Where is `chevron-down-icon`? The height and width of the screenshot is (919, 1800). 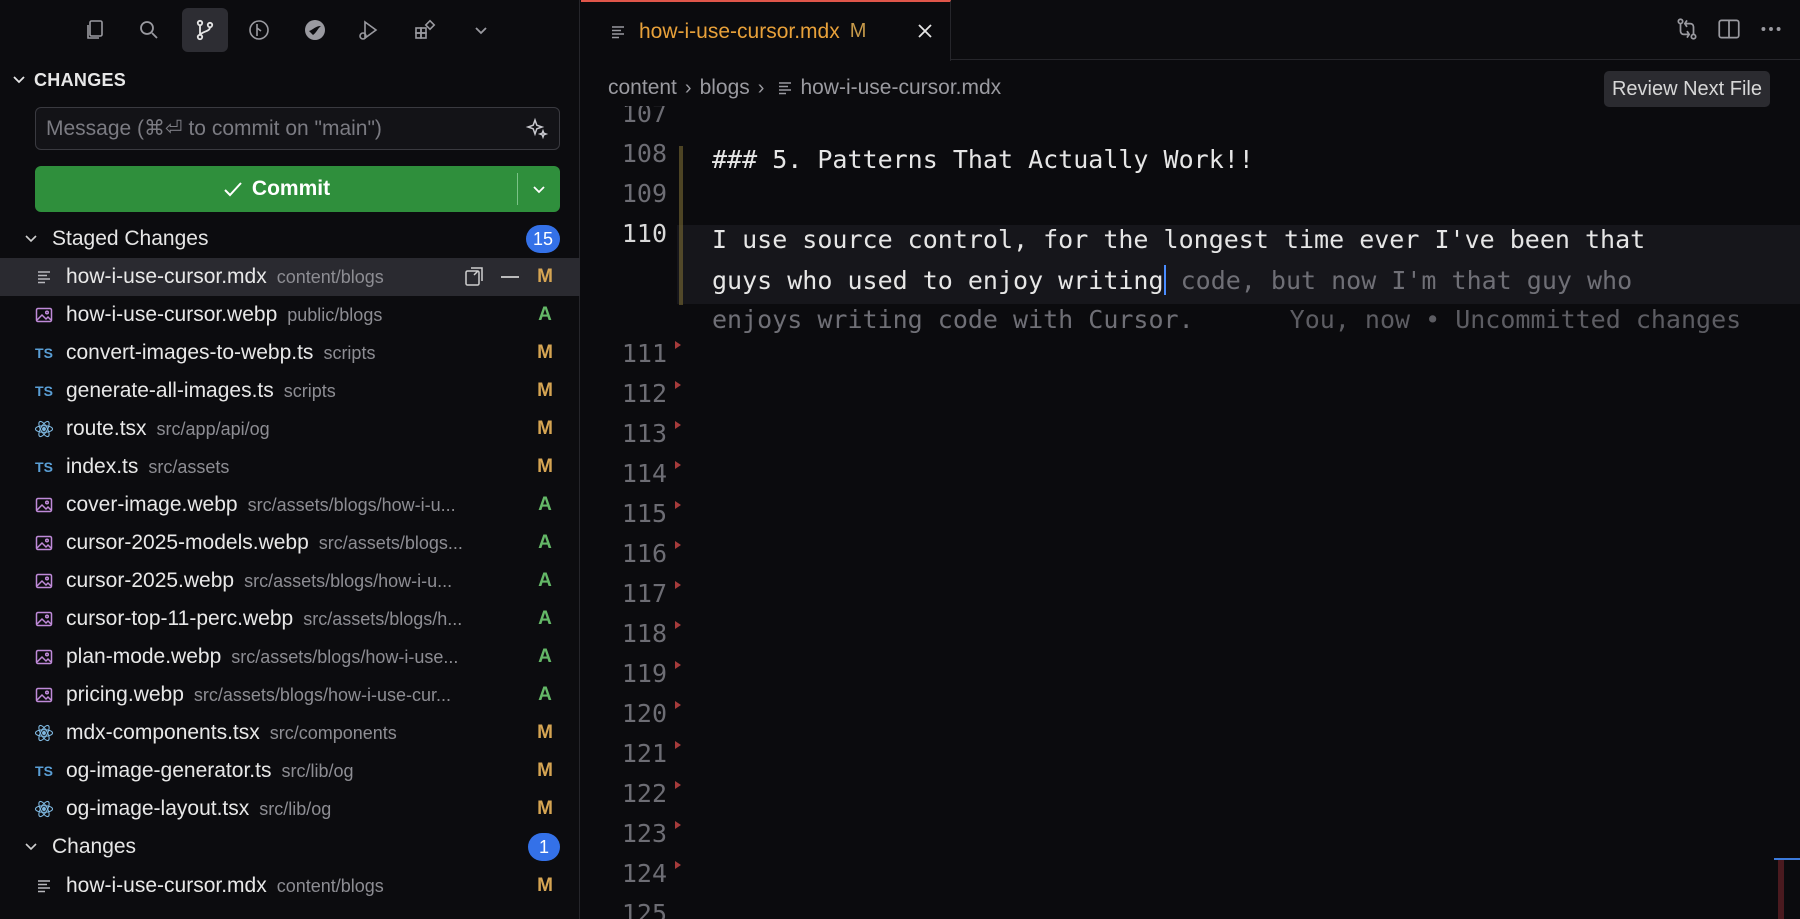
chevron-down-icon is located at coordinates (539, 190).